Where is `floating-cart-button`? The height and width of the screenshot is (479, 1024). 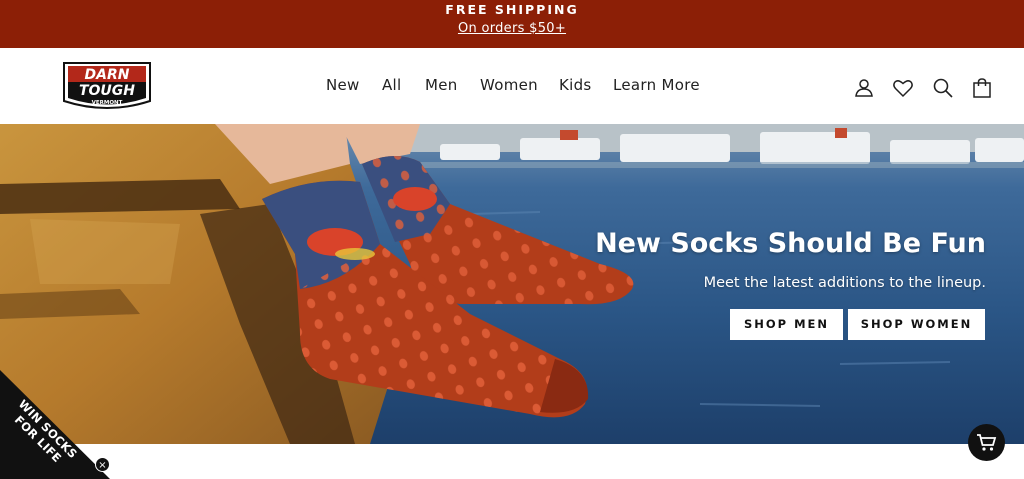
floating-cart-button is located at coordinates (986, 442).